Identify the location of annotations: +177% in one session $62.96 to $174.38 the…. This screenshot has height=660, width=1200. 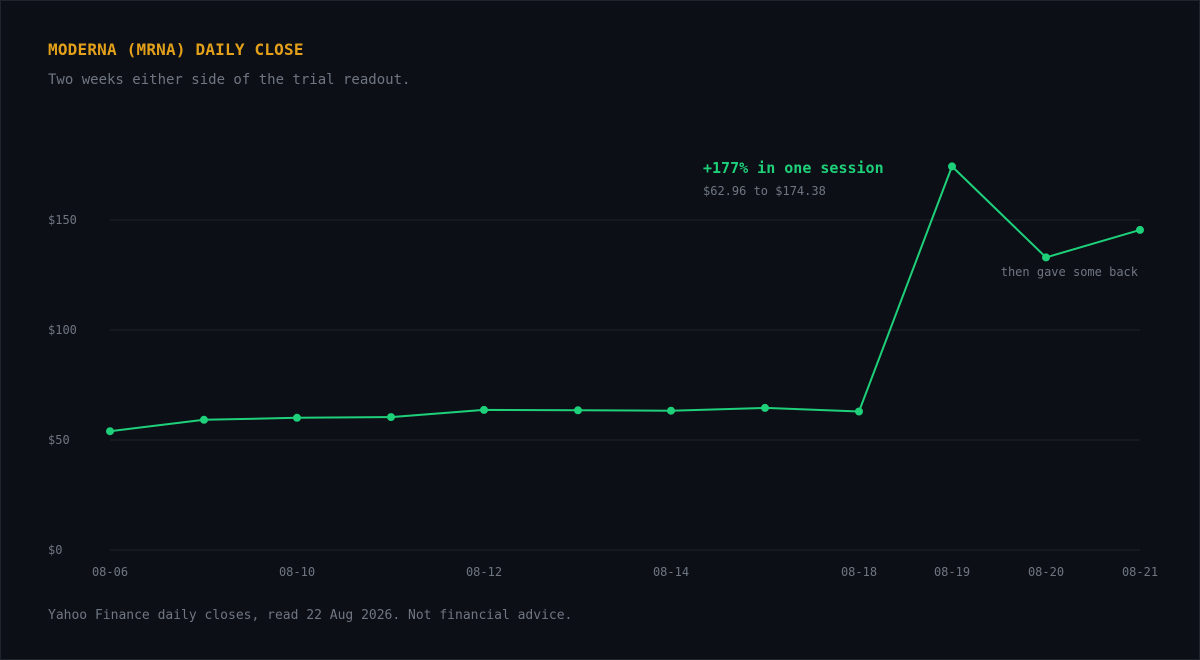
(921, 219).